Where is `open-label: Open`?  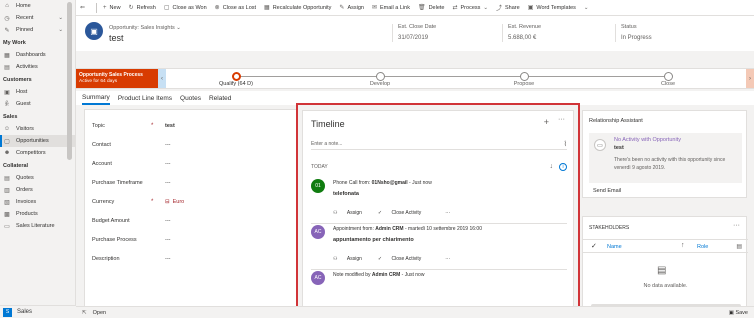
open-label: Open is located at coordinates (99, 313).